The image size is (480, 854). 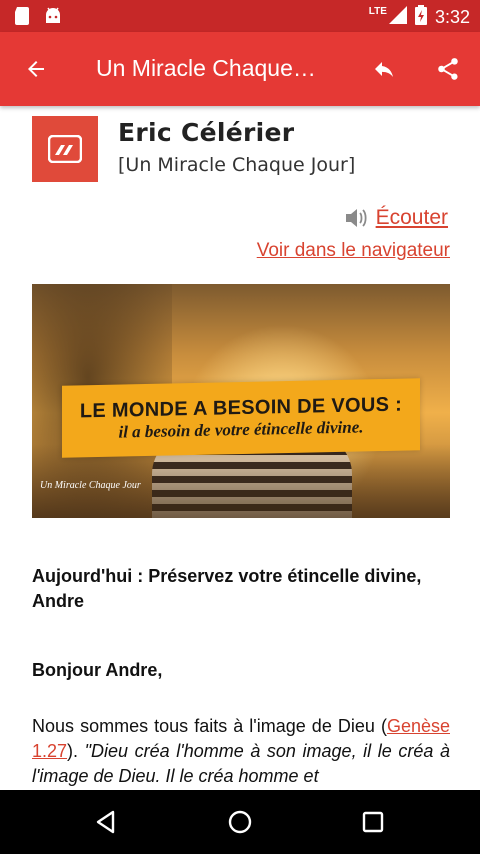 I want to click on listen-link: Écouter, so click(x=396, y=218).